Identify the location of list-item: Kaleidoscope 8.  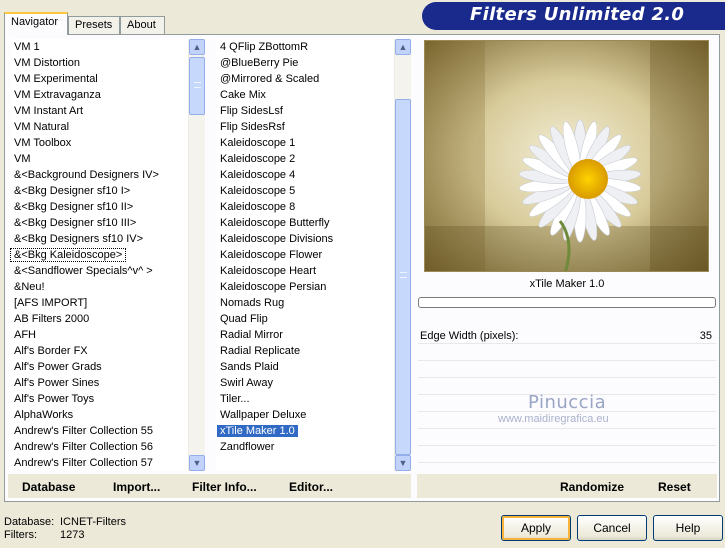
(305, 207).